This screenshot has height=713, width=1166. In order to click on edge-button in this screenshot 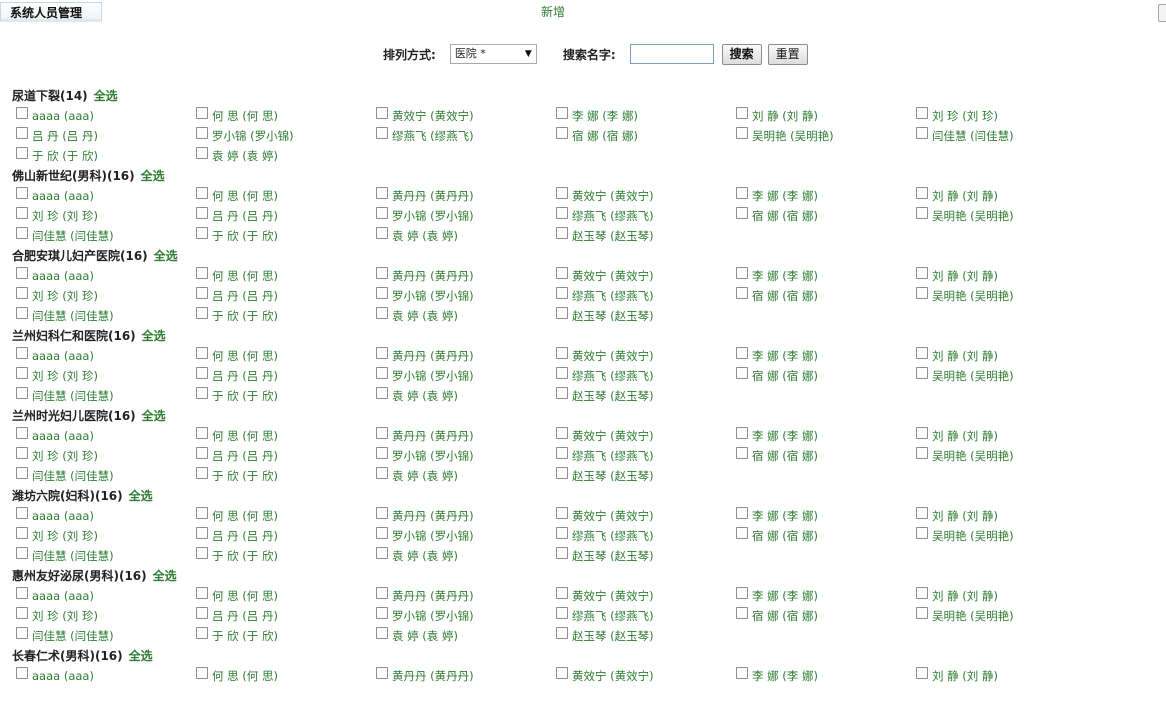, I will do `click(1162, 13)`.